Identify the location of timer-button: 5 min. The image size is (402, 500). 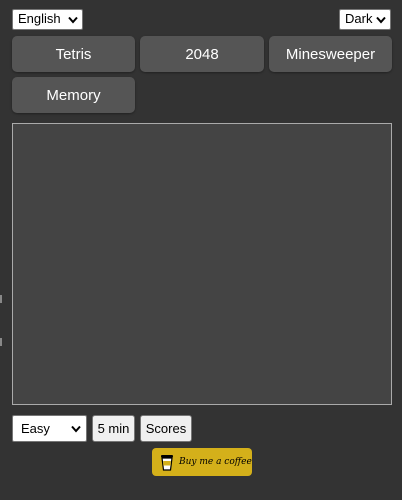
(113, 428).